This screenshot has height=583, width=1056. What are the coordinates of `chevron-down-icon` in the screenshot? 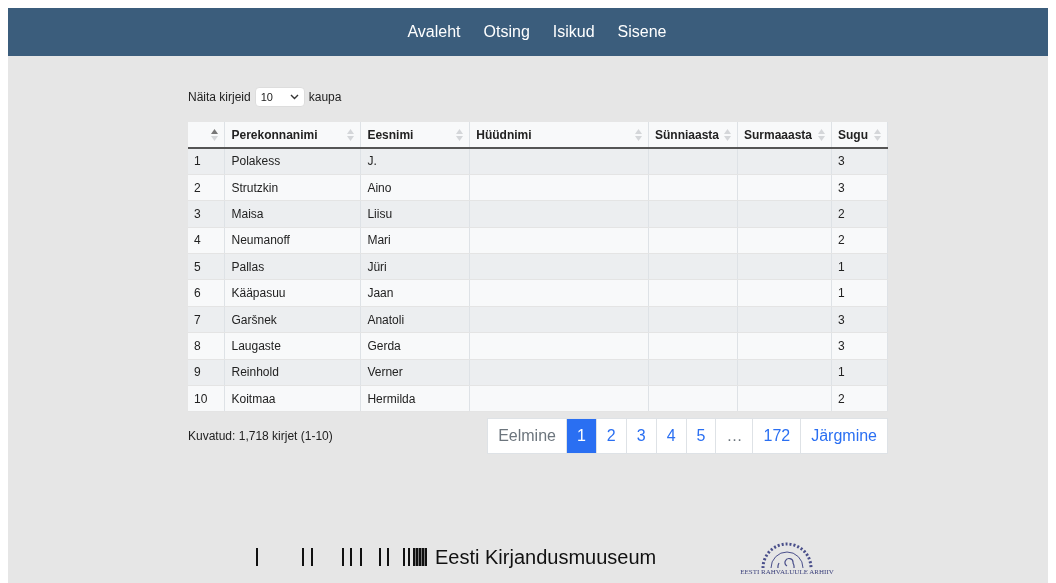 It's located at (294, 97).